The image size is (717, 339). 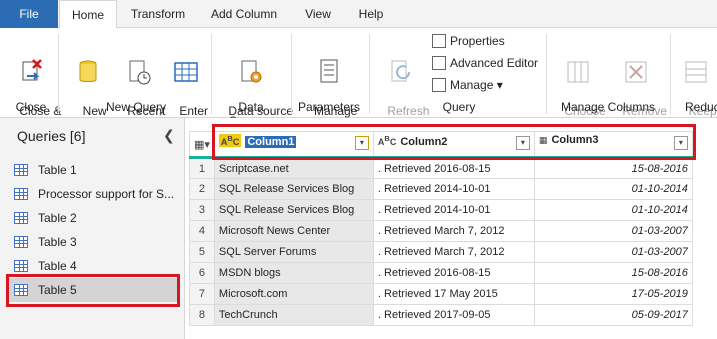 What do you see at coordinates (57, 218) in the screenshot?
I see `query-label: Table 2` at bounding box center [57, 218].